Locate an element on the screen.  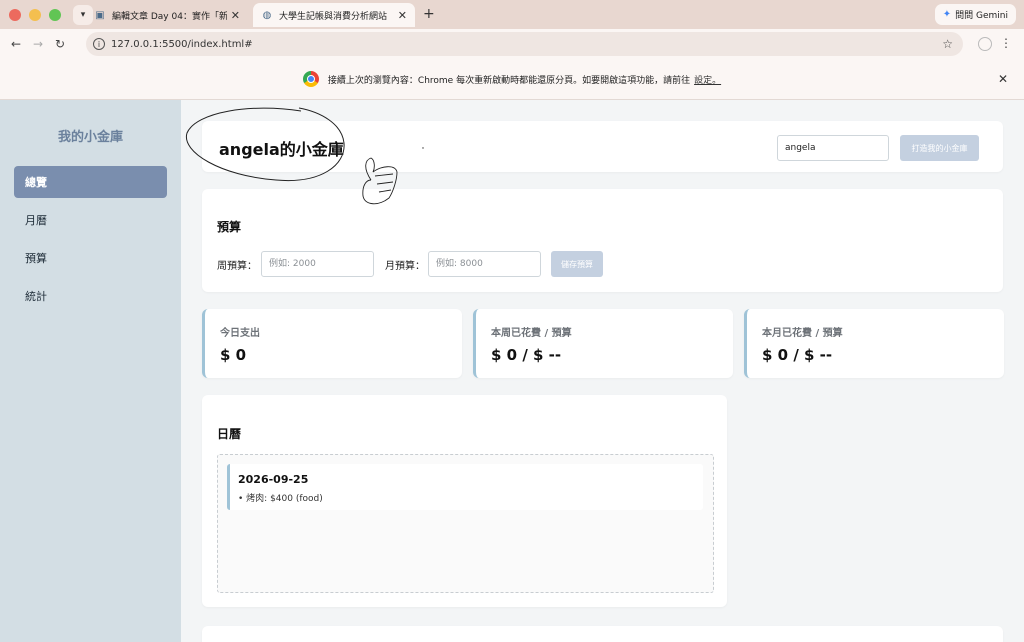
sidebar: 我的小金庫 總覽 月曆 預算 統計 is located at coordinates (90, 371).